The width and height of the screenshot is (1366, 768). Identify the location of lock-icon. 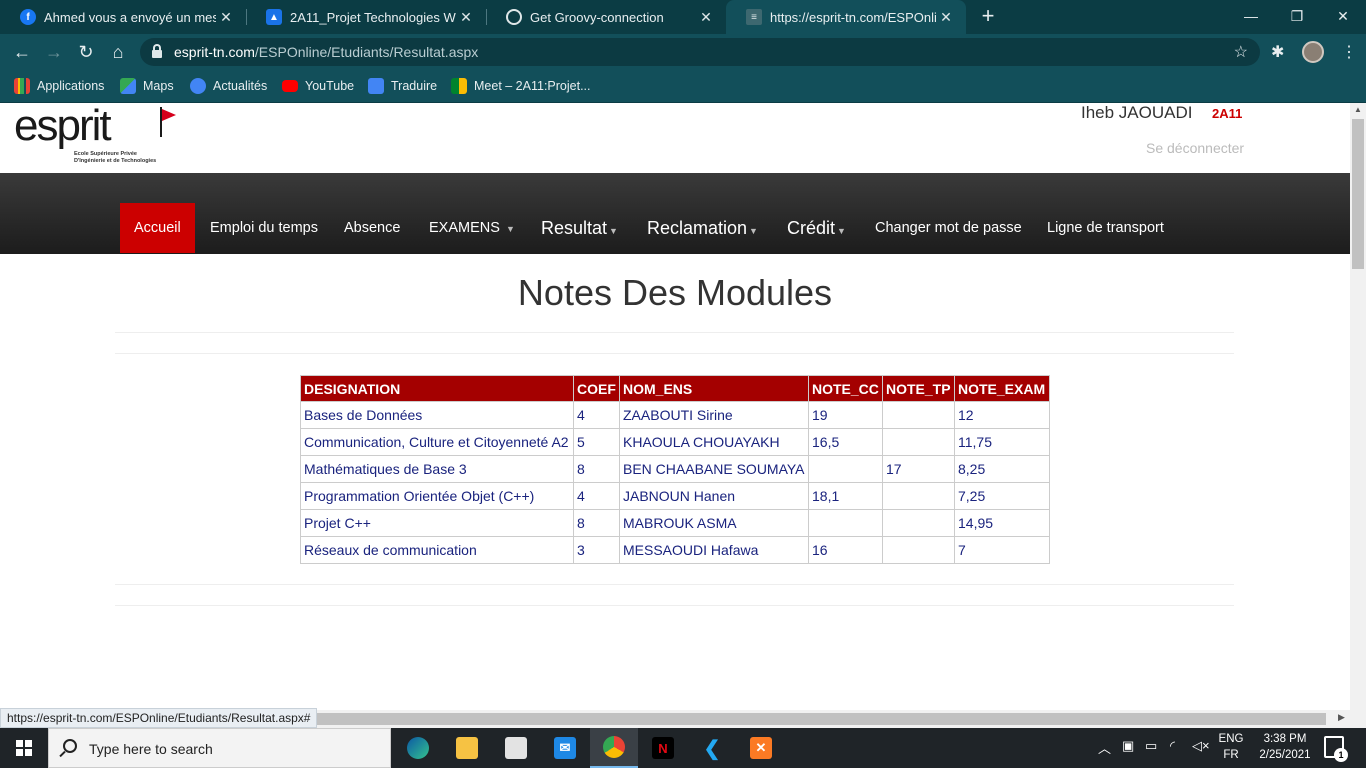
(157, 51).